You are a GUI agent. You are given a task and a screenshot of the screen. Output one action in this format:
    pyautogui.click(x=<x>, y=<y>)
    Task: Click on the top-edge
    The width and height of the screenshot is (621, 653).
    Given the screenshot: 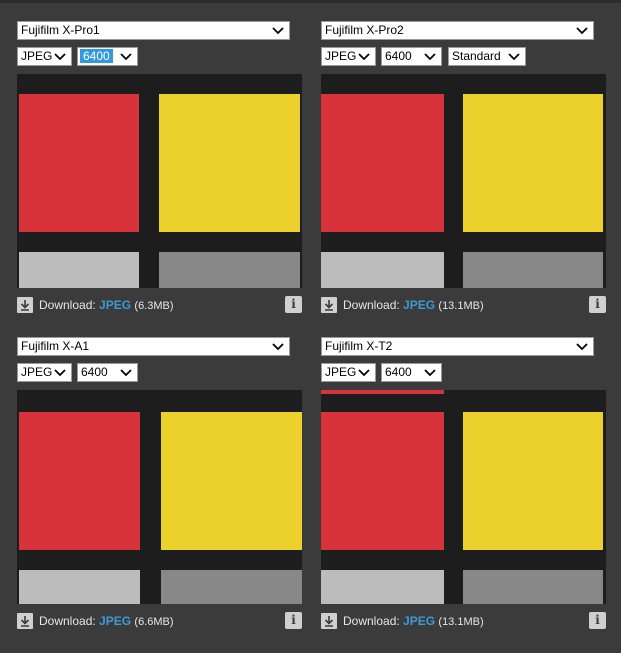 What is the action you would take?
    pyautogui.click(x=310, y=1)
    